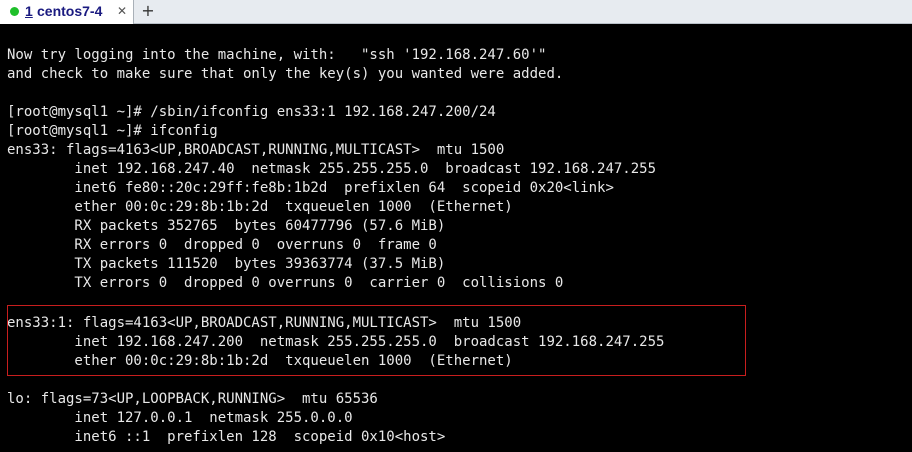  I want to click on terminal-line: [root@mysql1 ~]# ifconfig, so click(112, 131).